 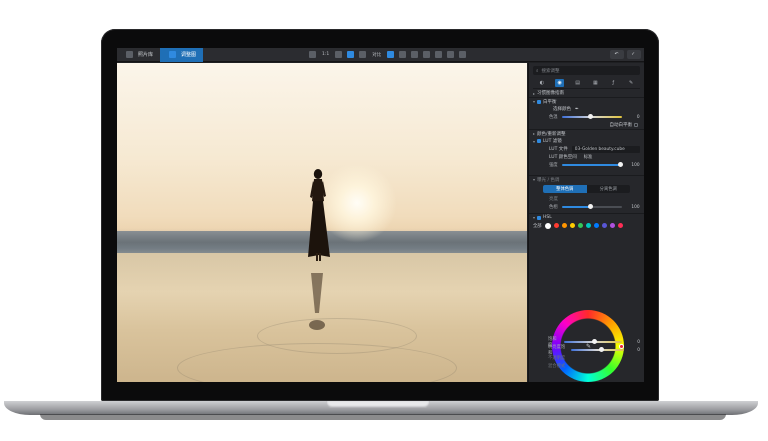 What do you see at coordinates (539, 217) in the screenshot?
I see `hsl-enable-checkbox` at bounding box center [539, 217].